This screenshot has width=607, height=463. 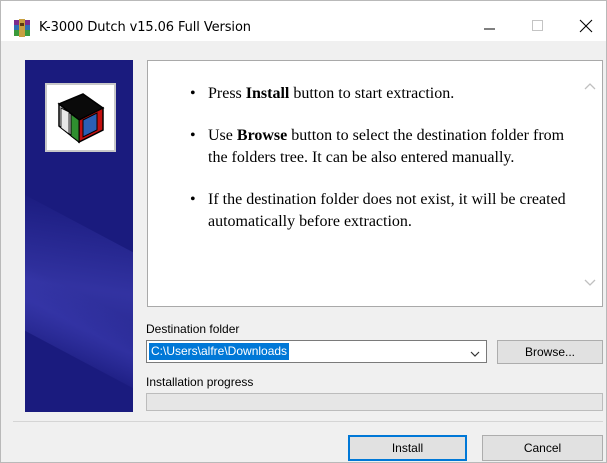 I want to click on window-title: K-3000 Dutch v15.06 Full Version, so click(x=145, y=27).